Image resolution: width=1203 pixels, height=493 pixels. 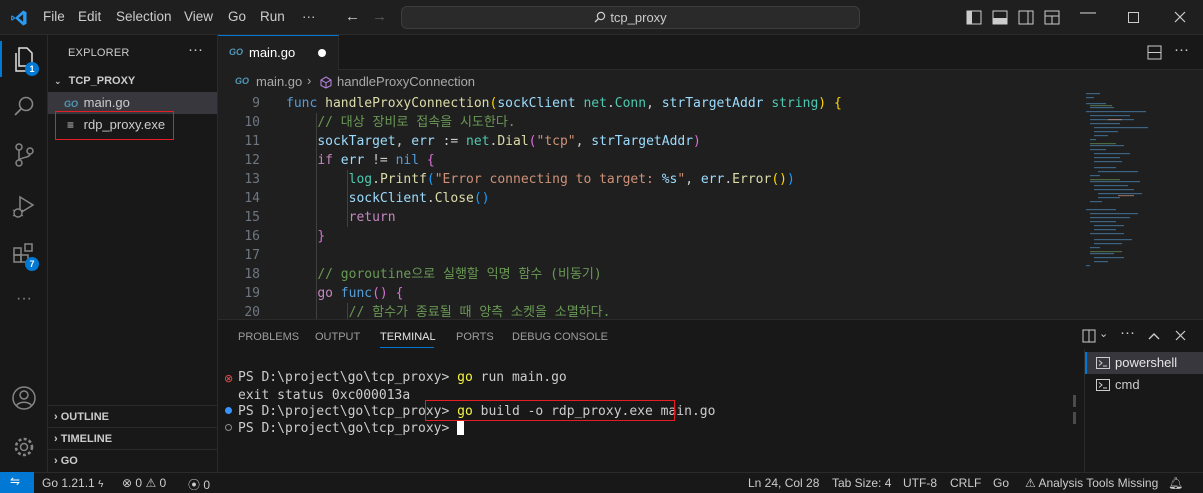 What do you see at coordinates (127, 483) in the screenshot?
I see `error-icon: ⊗` at bounding box center [127, 483].